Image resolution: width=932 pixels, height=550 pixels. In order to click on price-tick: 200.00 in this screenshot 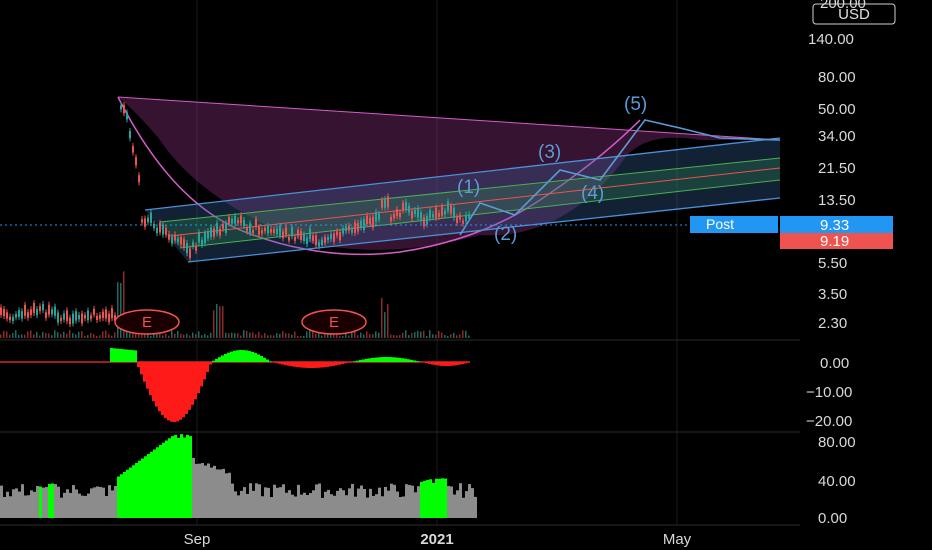, I will do `click(843, 6)`.